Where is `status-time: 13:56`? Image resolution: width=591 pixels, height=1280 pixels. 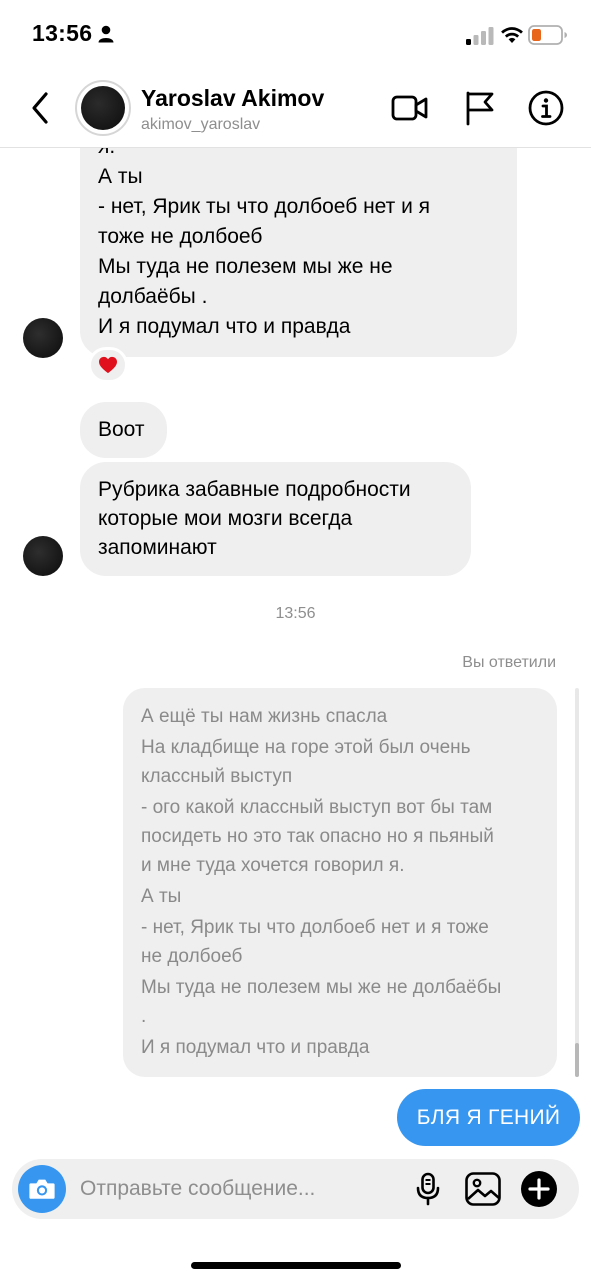
status-time: 13:56 is located at coordinates (62, 33).